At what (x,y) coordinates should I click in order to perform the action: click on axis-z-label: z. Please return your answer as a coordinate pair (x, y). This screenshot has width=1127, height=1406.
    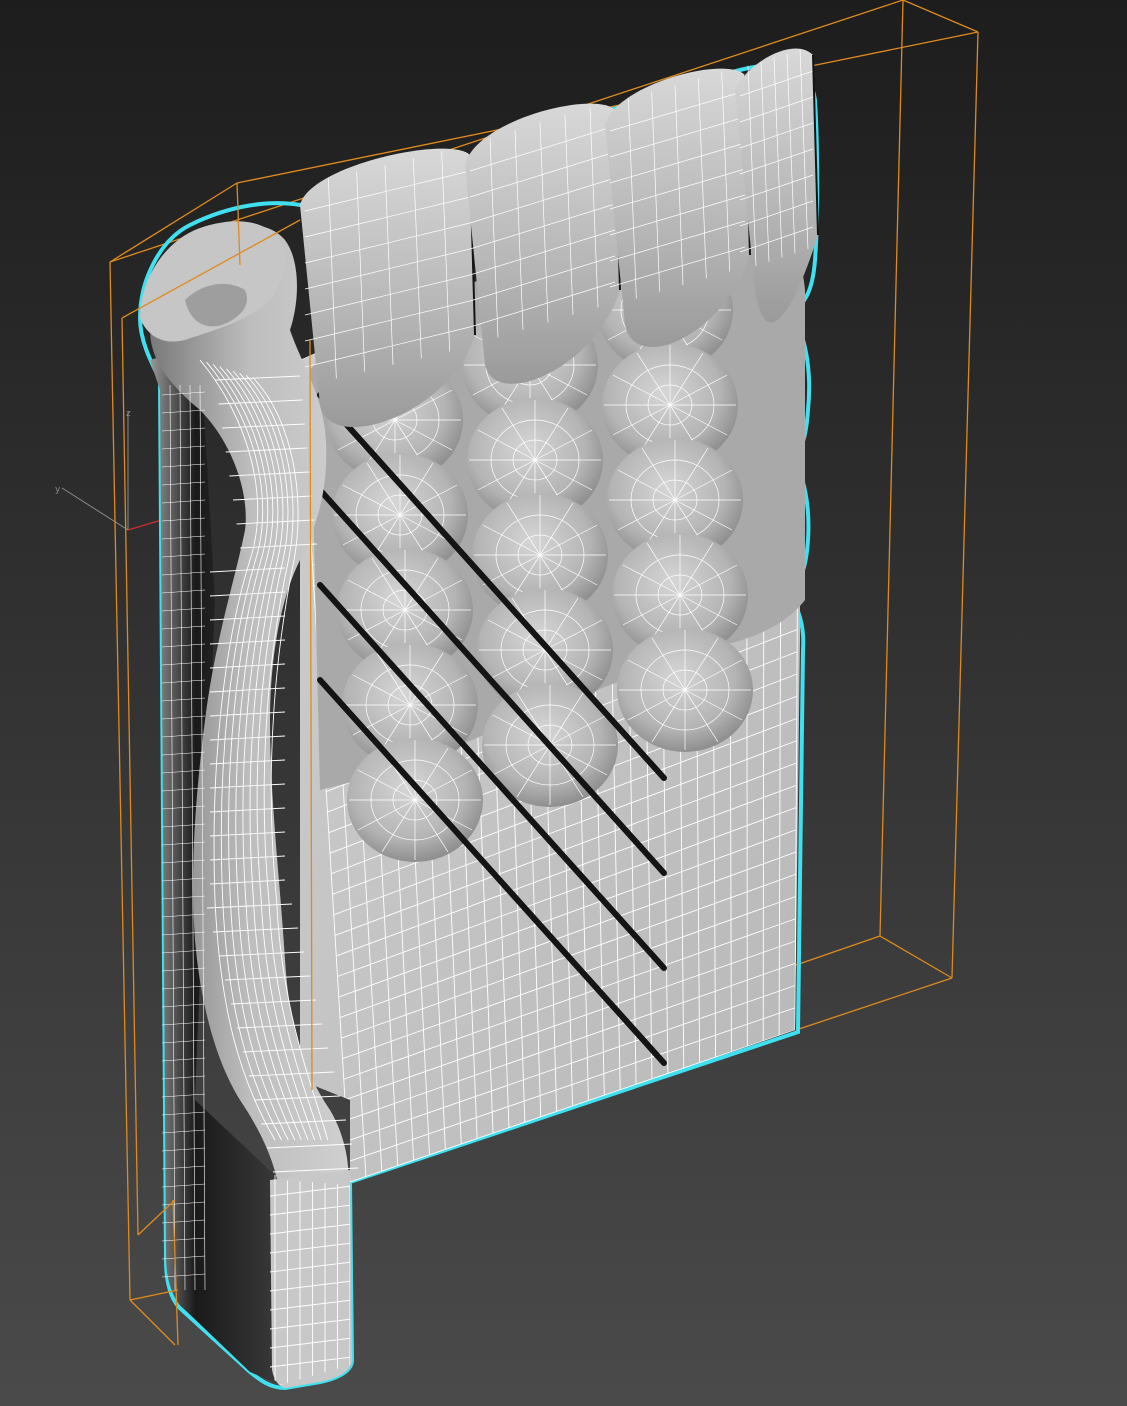
    Looking at the image, I should click on (128, 414).